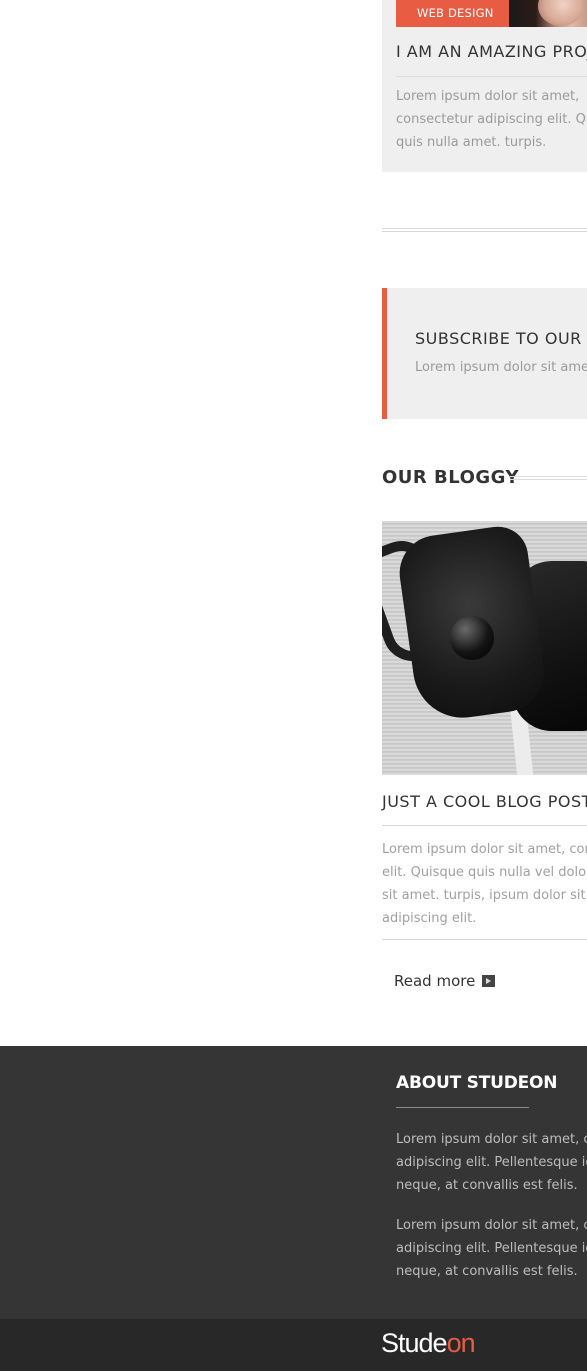 The width and height of the screenshot is (587, 1371). What do you see at coordinates (451, 477) in the screenshot?
I see `blog-heading: OUR BLOGGY` at bounding box center [451, 477].